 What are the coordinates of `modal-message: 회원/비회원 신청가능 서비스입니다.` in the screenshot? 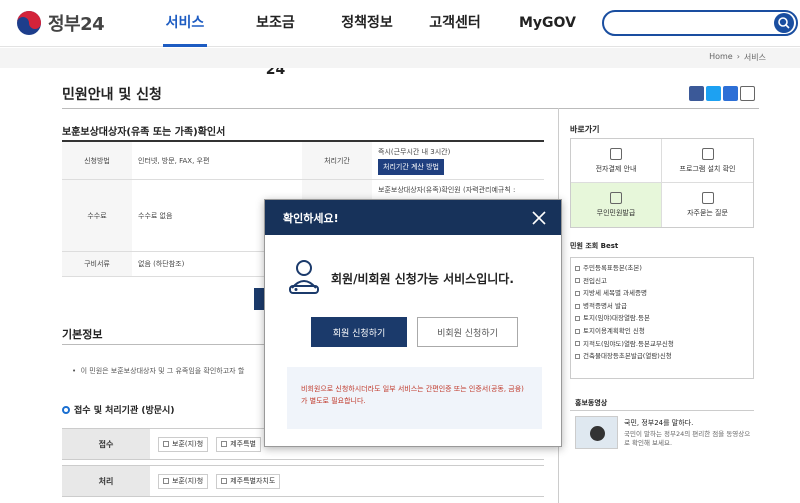 It's located at (400, 278).